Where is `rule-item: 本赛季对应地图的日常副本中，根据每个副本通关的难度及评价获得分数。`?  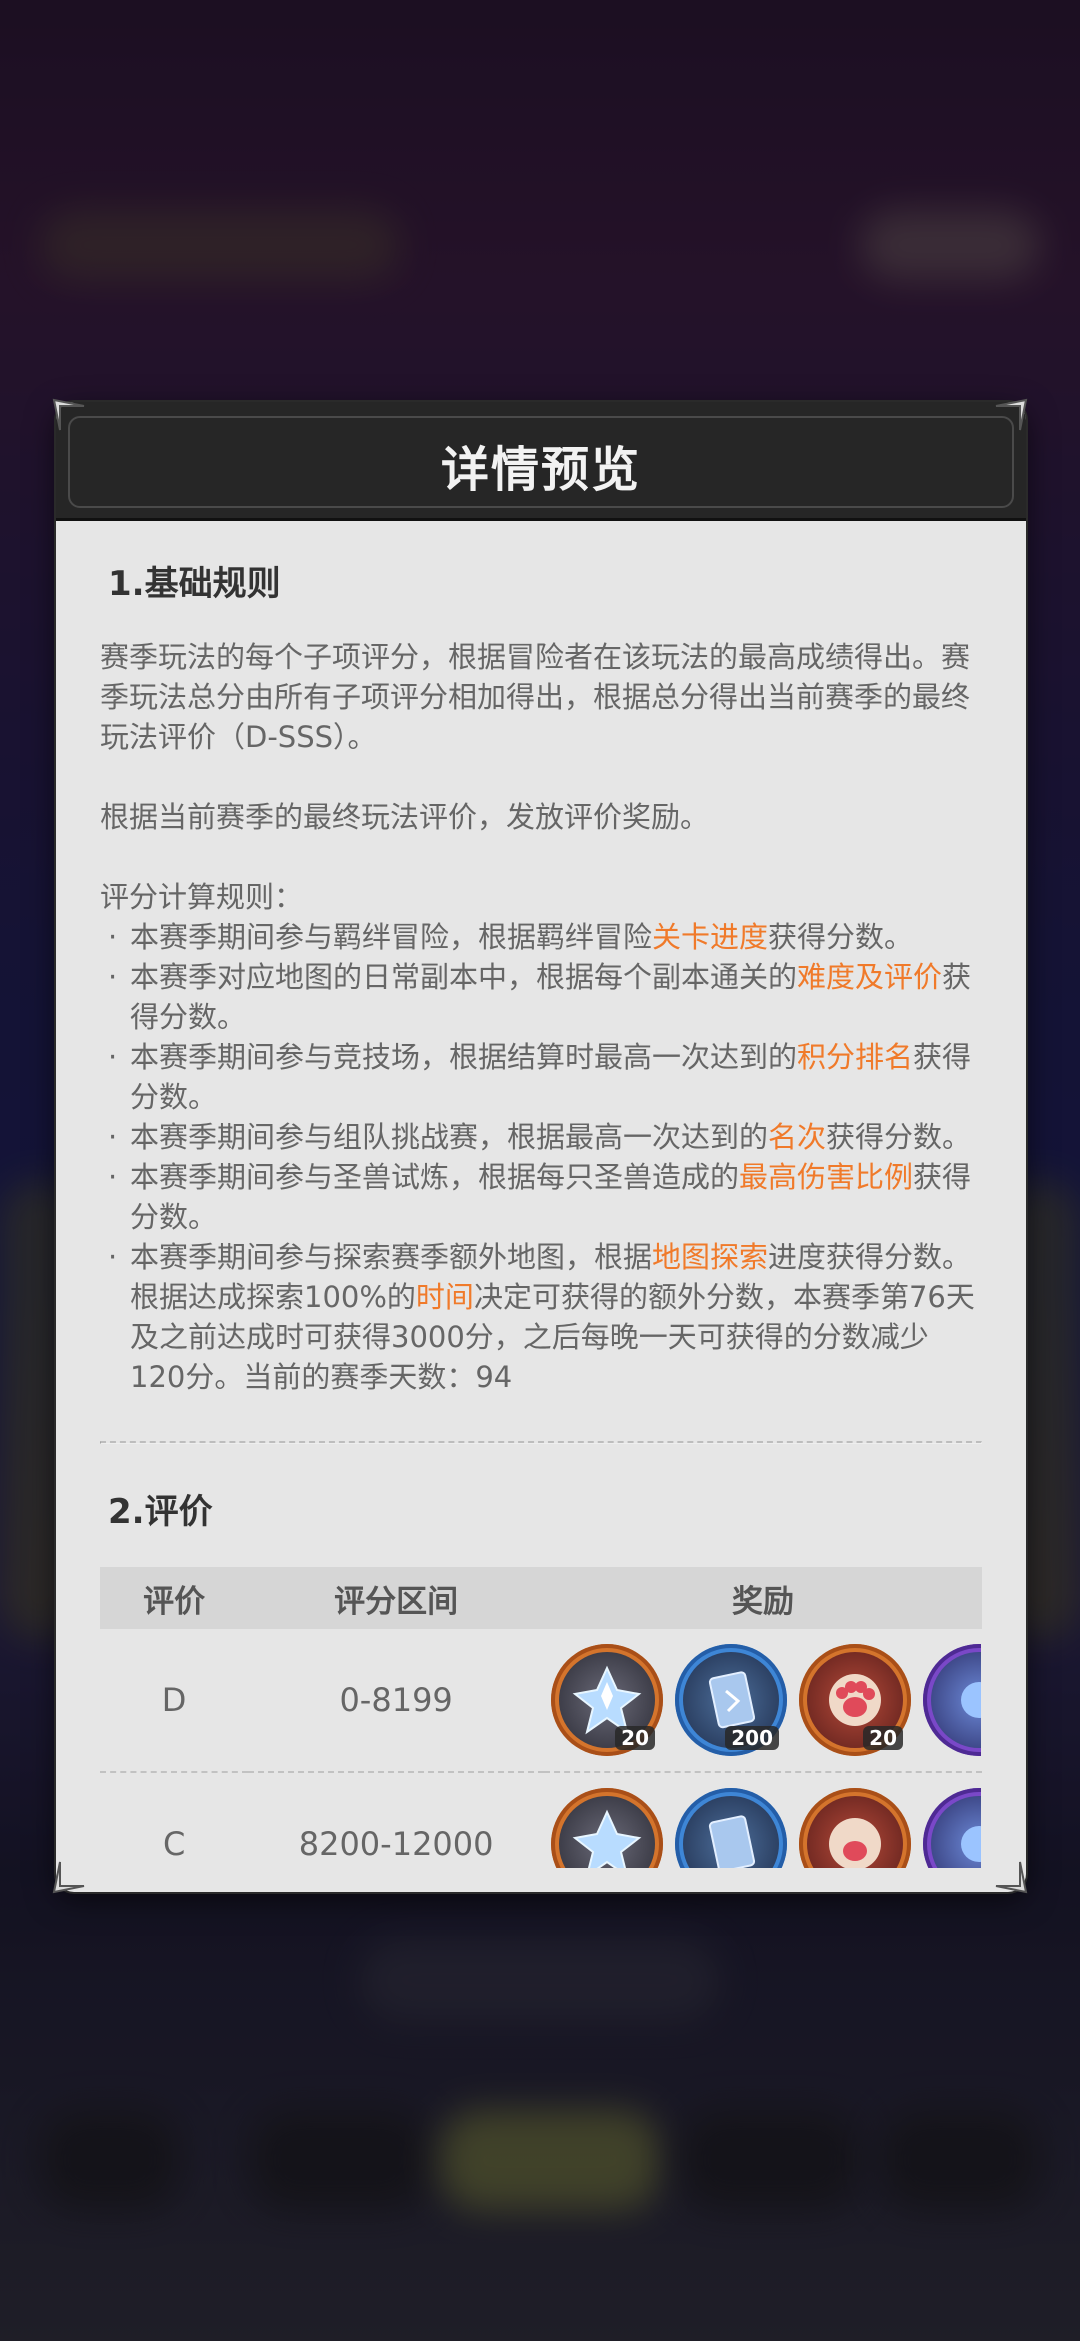
rule-item: 本赛季对应地图的日常副本中，根据每个副本通关的难度及评价获得分数。 is located at coordinates (541, 997).